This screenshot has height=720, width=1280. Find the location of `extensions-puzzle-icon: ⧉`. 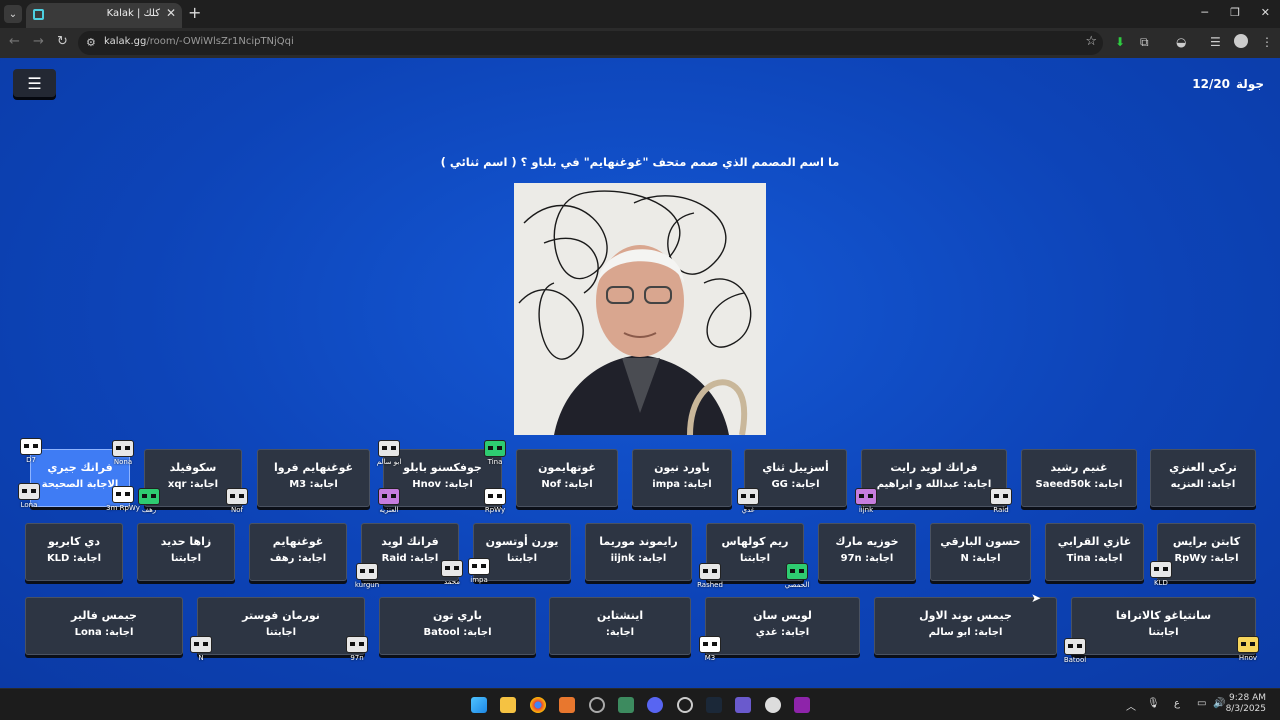

extensions-puzzle-icon: ⧉ is located at coordinates (1144, 42).